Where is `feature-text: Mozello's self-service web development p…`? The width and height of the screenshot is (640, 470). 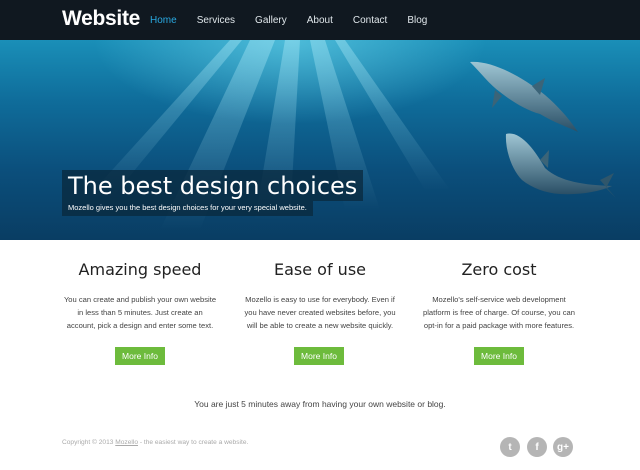
feature-text: Mozello's self-service web development p… is located at coordinates (499, 312).